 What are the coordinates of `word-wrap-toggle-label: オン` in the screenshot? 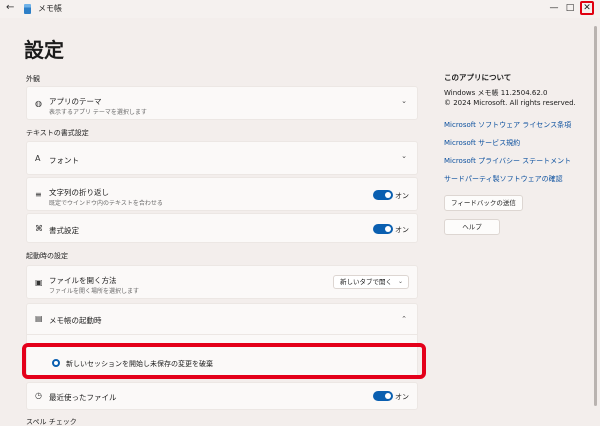 It's located at (402, 196).